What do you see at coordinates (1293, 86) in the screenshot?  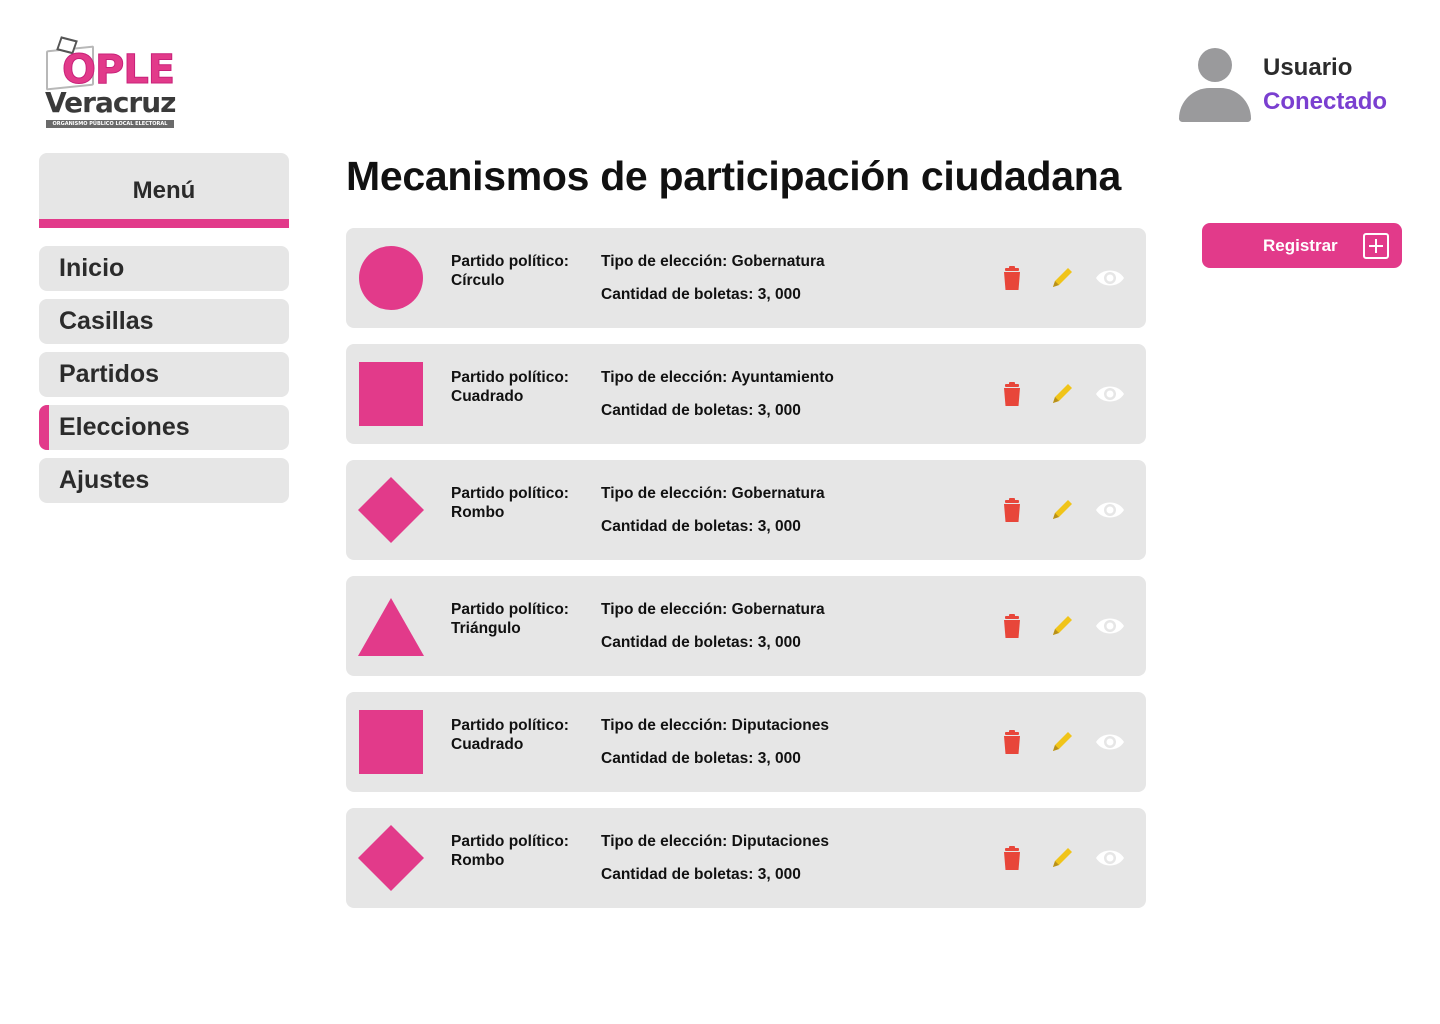 I see `user-info: Usuario Conectado` at bounding box center [1293, 86].